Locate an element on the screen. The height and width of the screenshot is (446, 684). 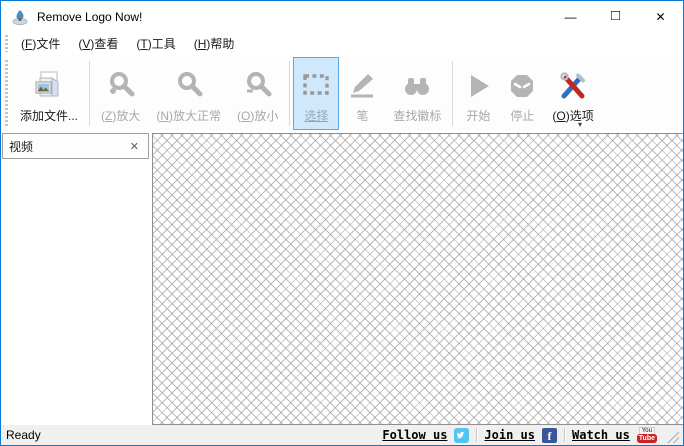
stop-label: 停止 is located at coordinates (522, 116).